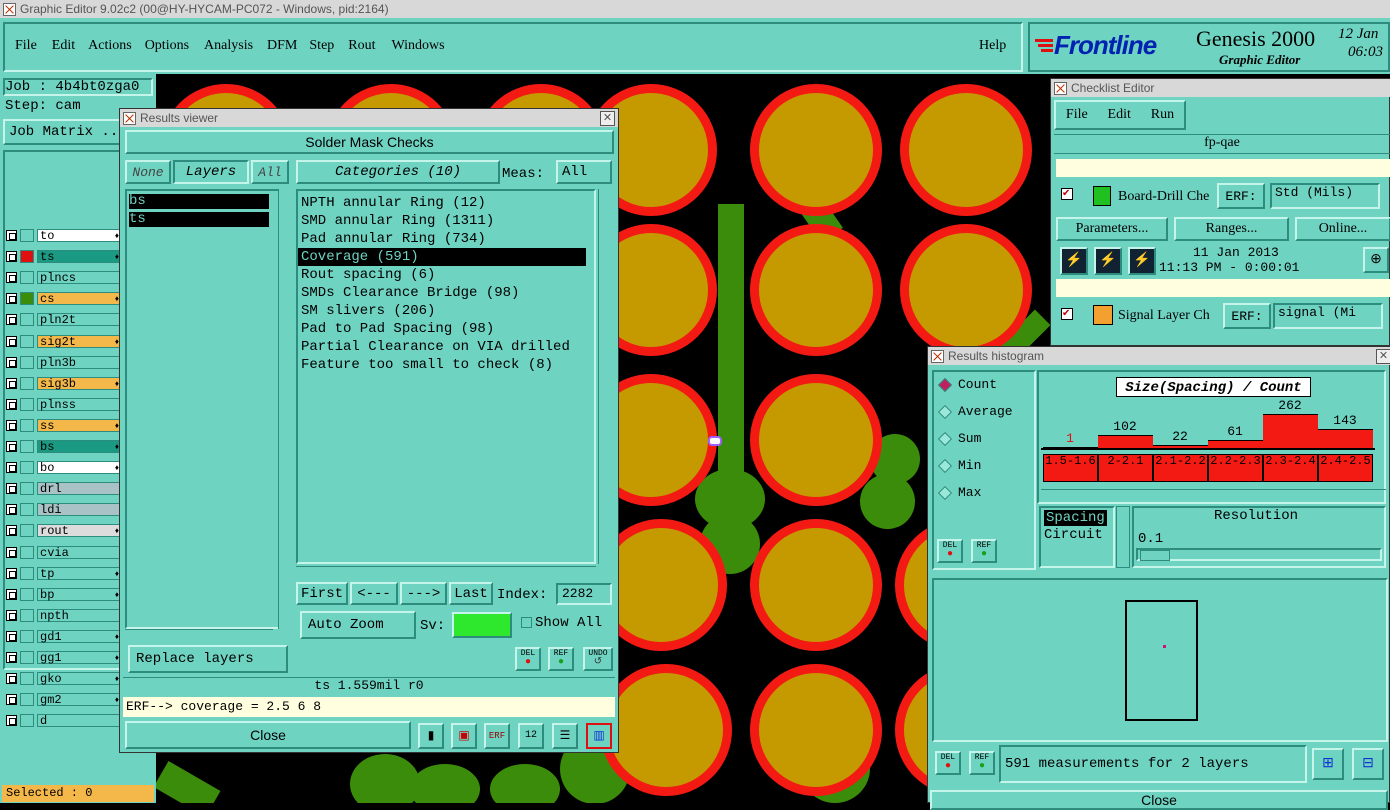 The height and width of the screenshot is (810, 1390). Describe the element at coordinates (79, 383) in the screenshot. I see `layer-name: sig3b` at that location.